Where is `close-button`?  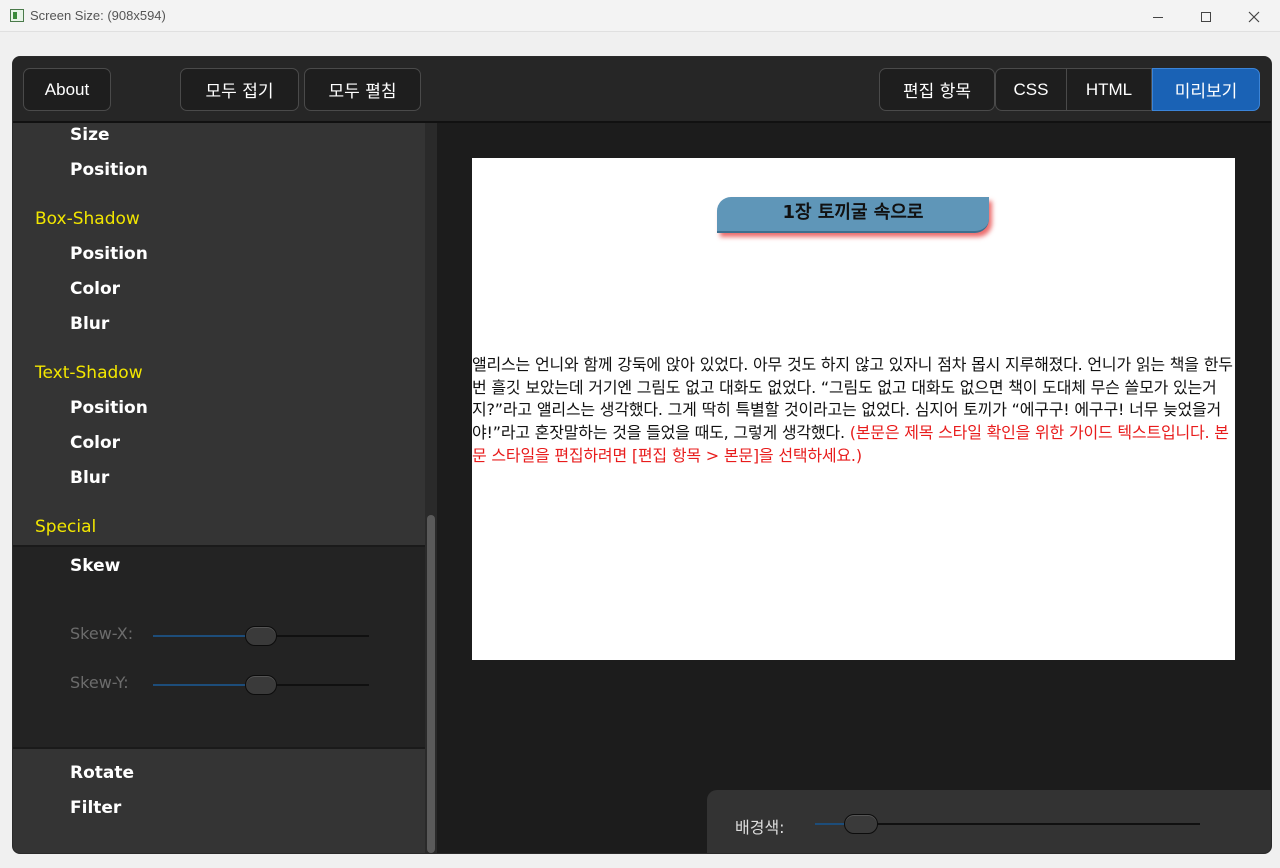 close-button is located at coordinates (1254, 16).